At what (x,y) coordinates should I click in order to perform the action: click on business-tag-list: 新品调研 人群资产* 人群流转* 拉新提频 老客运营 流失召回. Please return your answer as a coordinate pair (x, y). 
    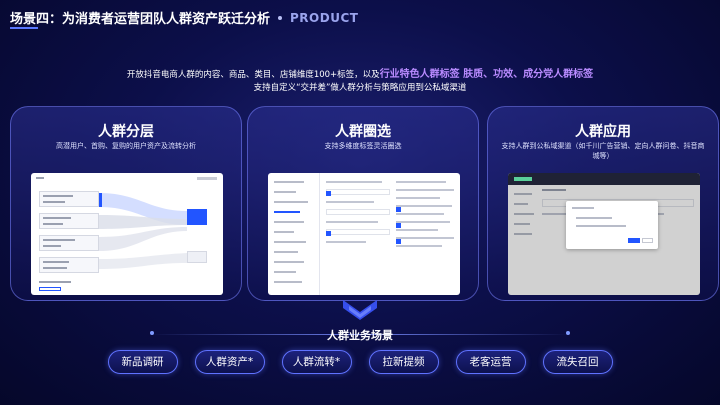
    Looking at the image, I should click on (360, 362).